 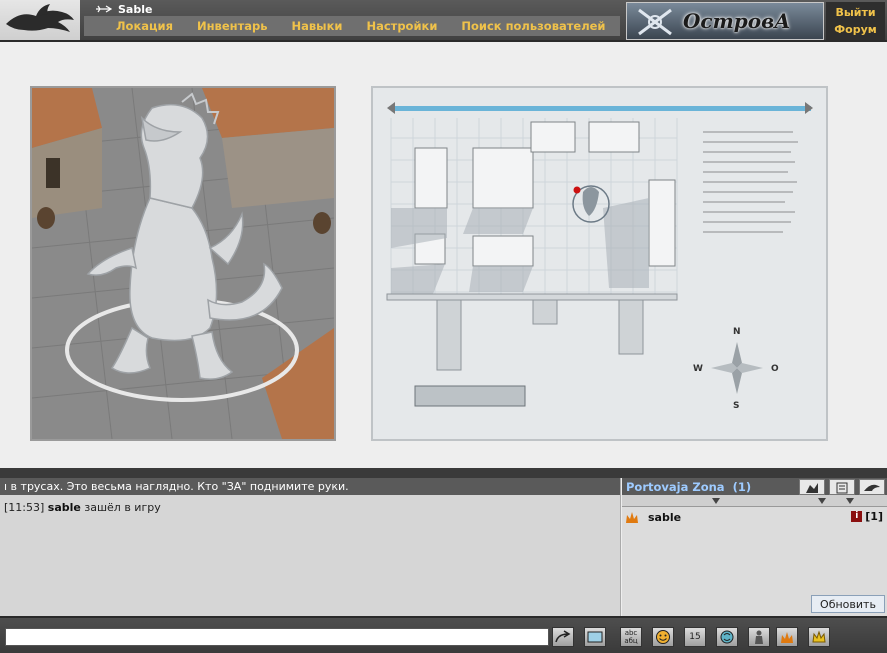 What do you see at coordinates (736, 406) in the screenshot?
I see `compass-south-label: S` at bounding box center [736, 406].